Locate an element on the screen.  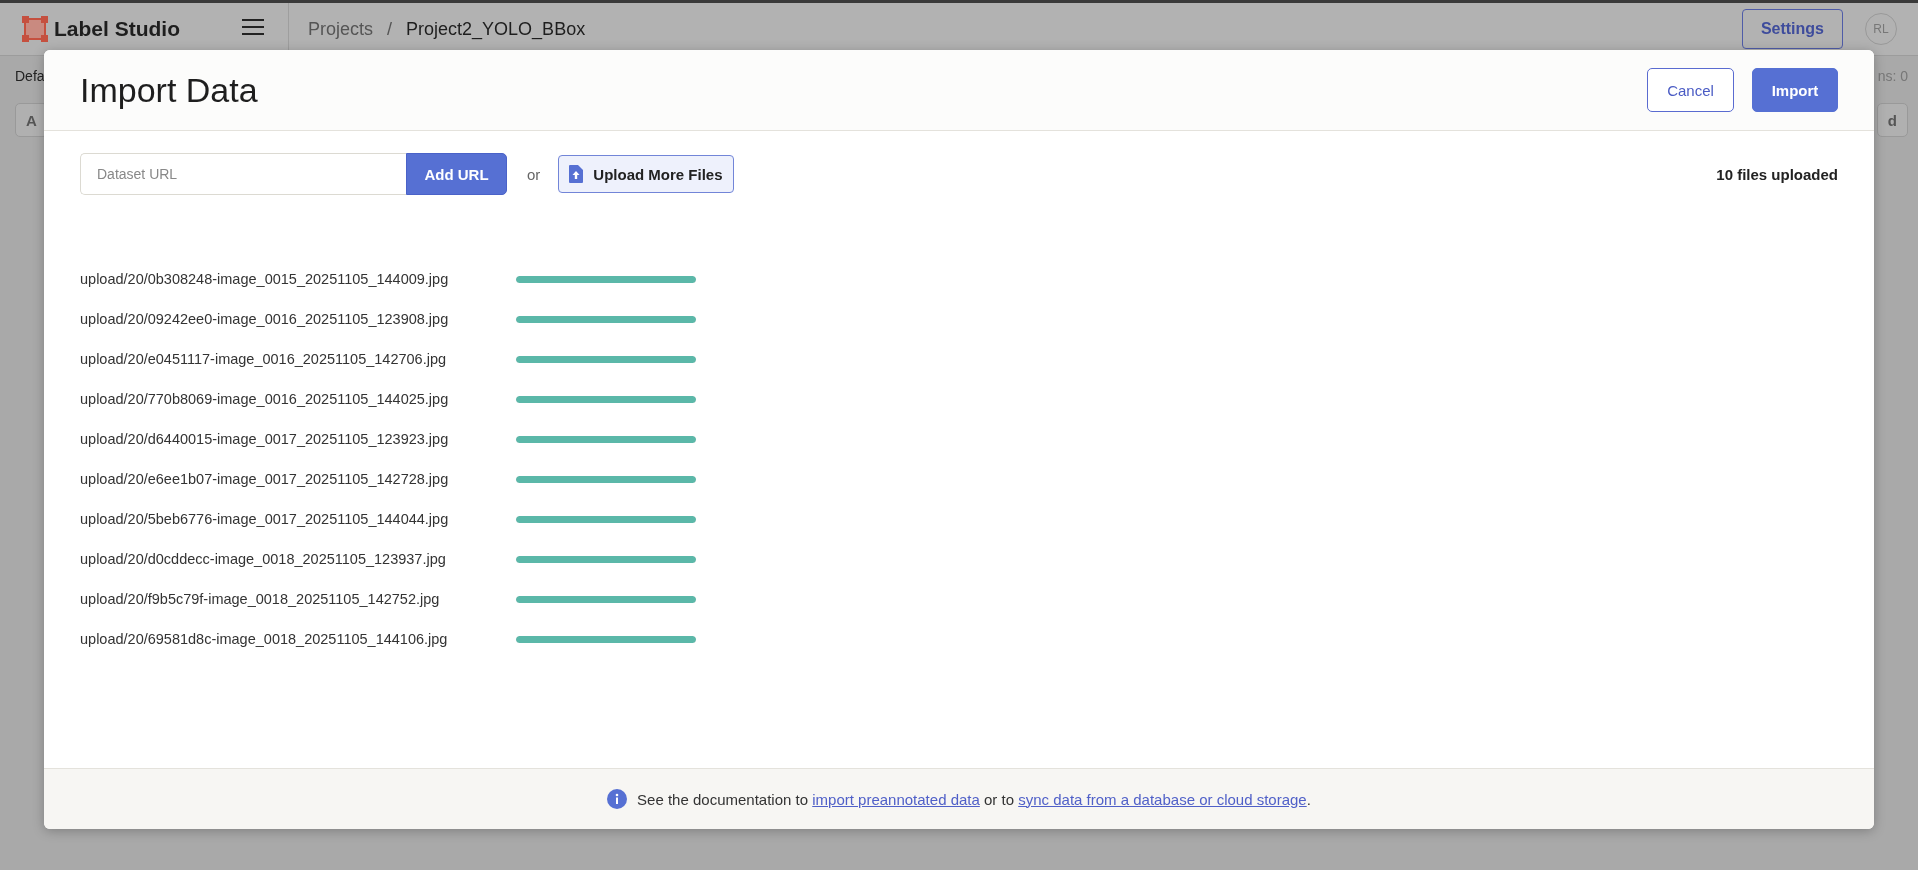
breadcrumb-item: Project2_YOLO_BBox is located at coordinates (496, 29).